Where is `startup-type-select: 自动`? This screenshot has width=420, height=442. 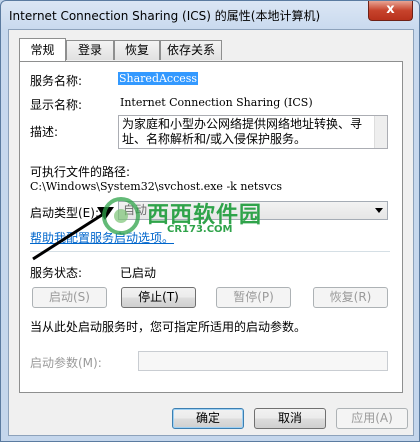
startup-type-select: 自动 is located at coordinates (253, 210).